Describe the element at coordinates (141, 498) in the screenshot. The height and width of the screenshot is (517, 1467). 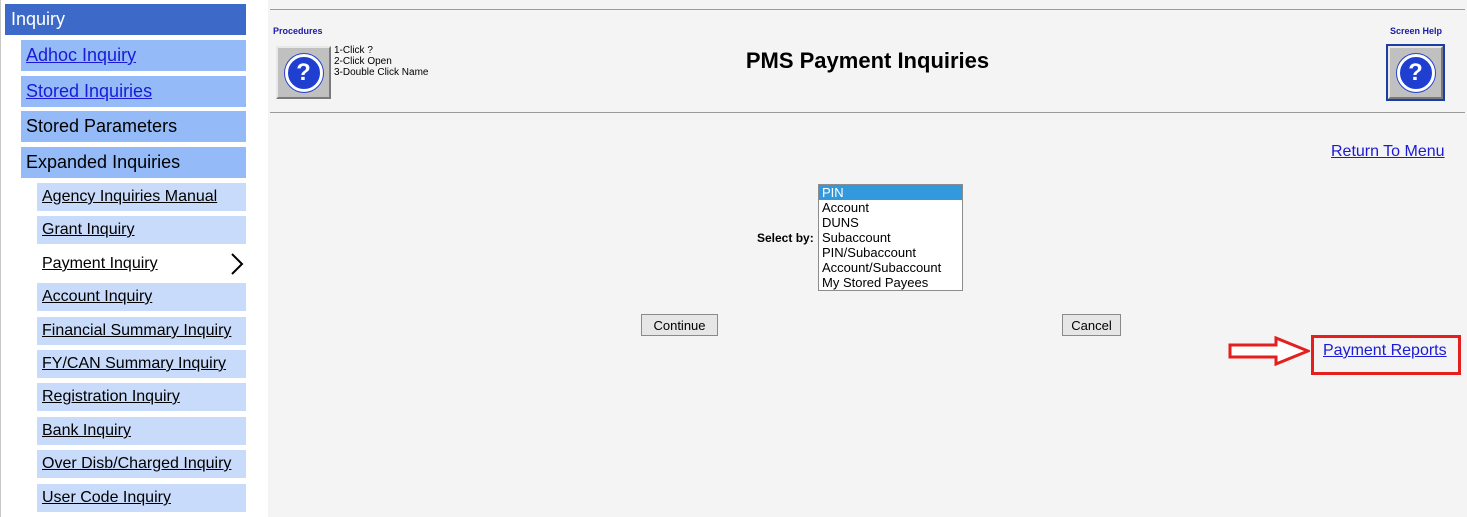
I see `sidebar-item-user-code-inquiry: User Code Inquiry` at that location.